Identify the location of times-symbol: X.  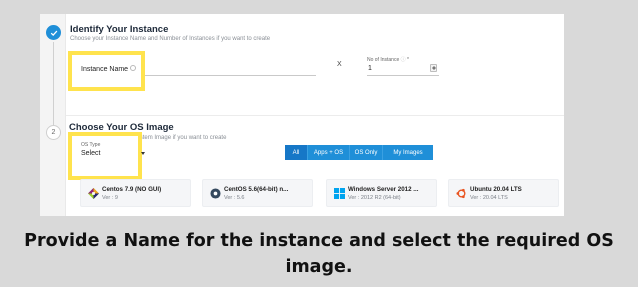
(339, 64).